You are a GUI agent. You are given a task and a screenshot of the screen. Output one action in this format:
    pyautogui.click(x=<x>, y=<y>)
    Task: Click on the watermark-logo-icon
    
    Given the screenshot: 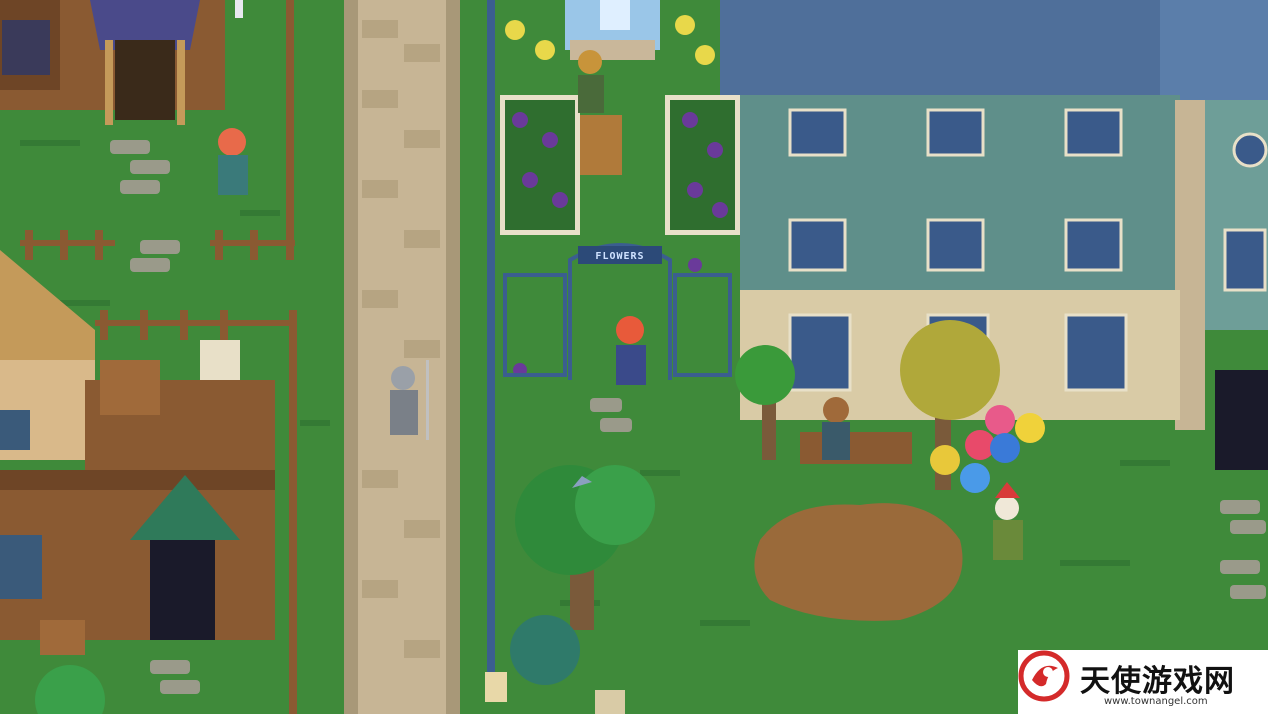 What is the action you would take?
    pyautogui.click(x=1044, y=676)
    